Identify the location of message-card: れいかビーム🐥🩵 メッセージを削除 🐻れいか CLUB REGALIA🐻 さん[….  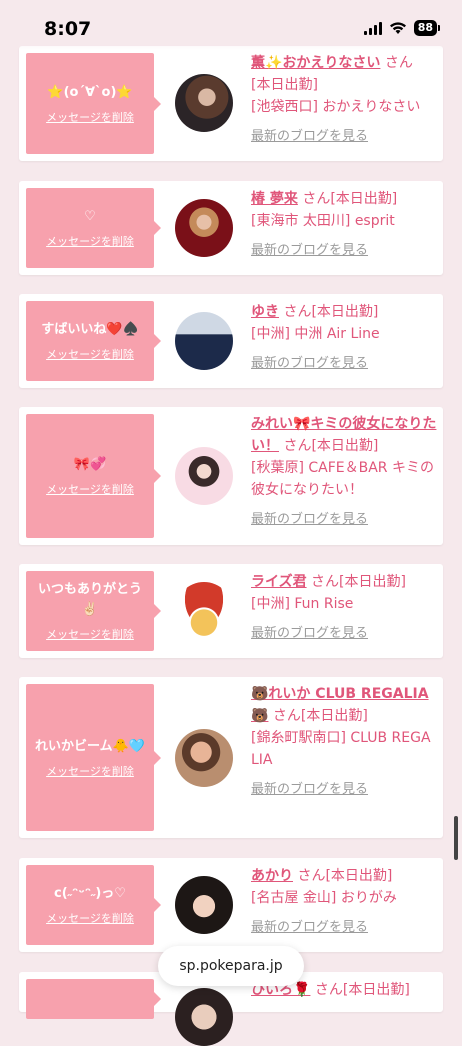
(231, 757).